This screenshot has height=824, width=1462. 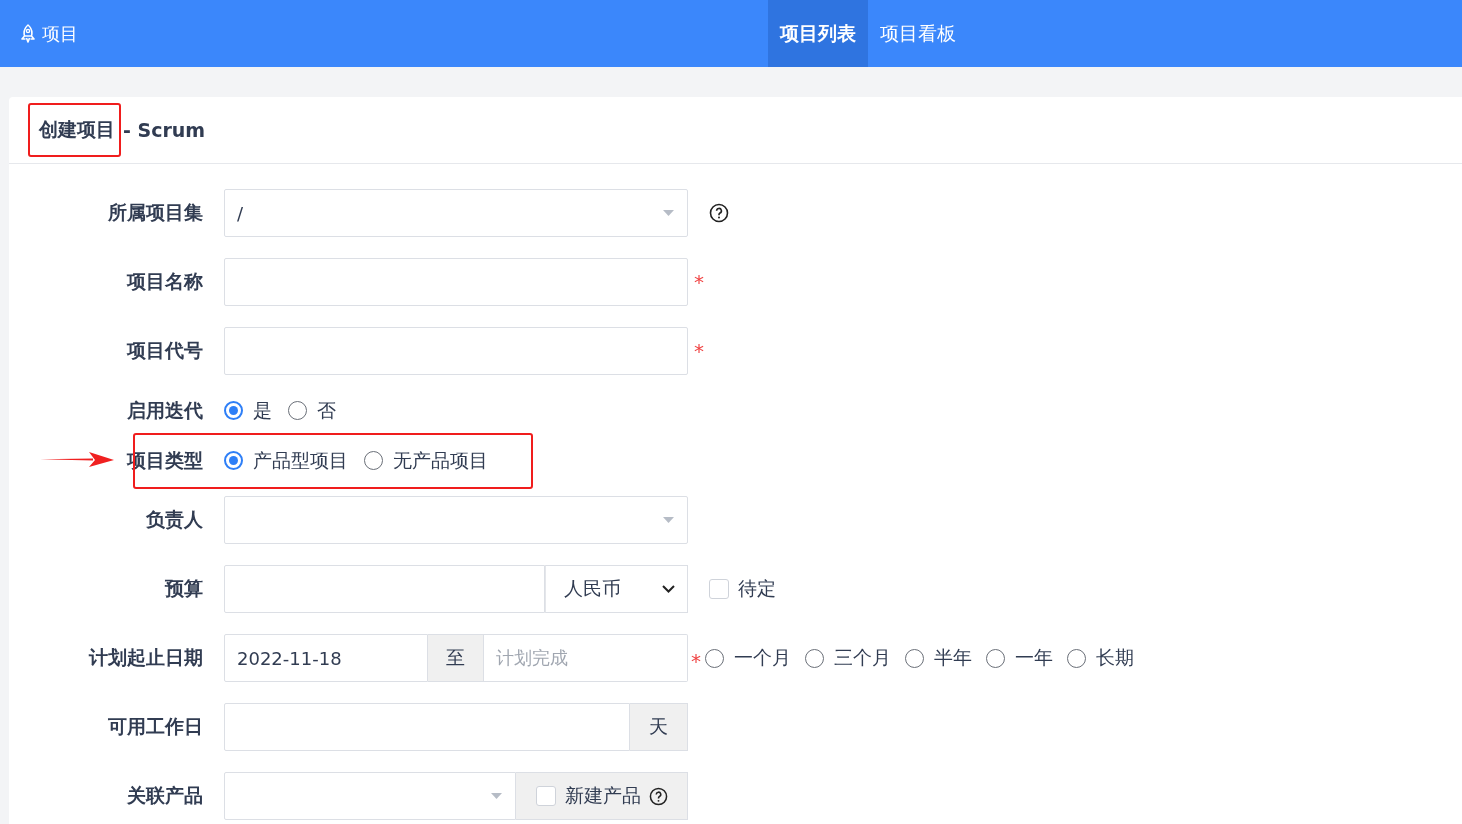 What do you see at coordinates (1100, 658) in the screenshot?
I see `radio-option: 长期` at bounding box center [1100, 658].